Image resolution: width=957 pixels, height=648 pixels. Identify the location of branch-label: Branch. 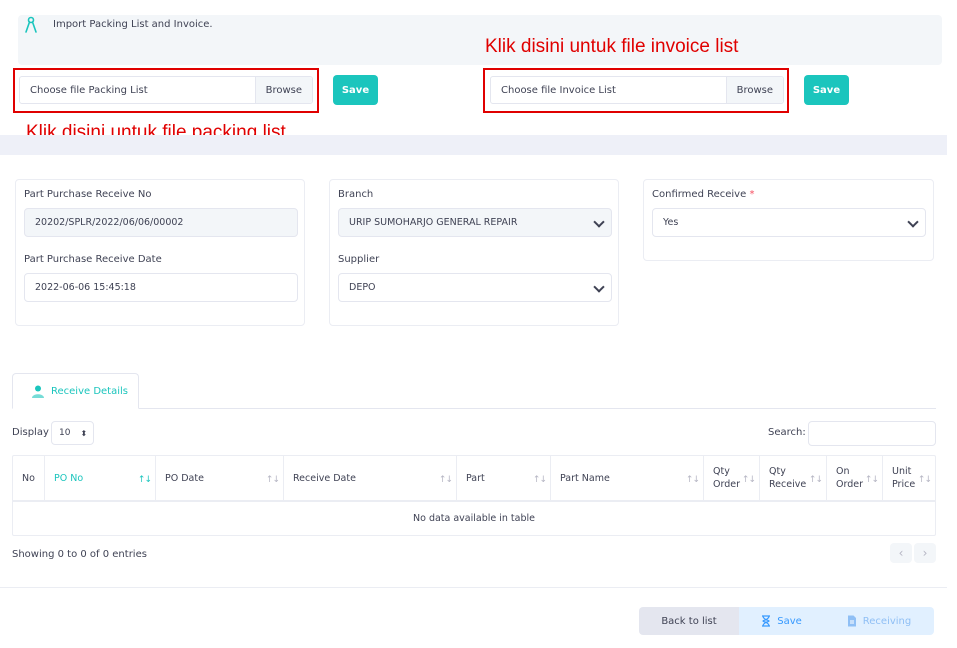
(356, 194).